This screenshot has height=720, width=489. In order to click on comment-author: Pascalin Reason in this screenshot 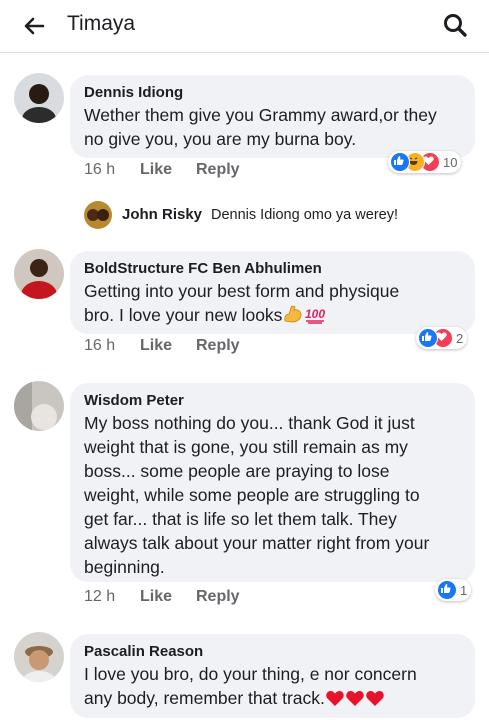, I will do `click(272, 652)`.